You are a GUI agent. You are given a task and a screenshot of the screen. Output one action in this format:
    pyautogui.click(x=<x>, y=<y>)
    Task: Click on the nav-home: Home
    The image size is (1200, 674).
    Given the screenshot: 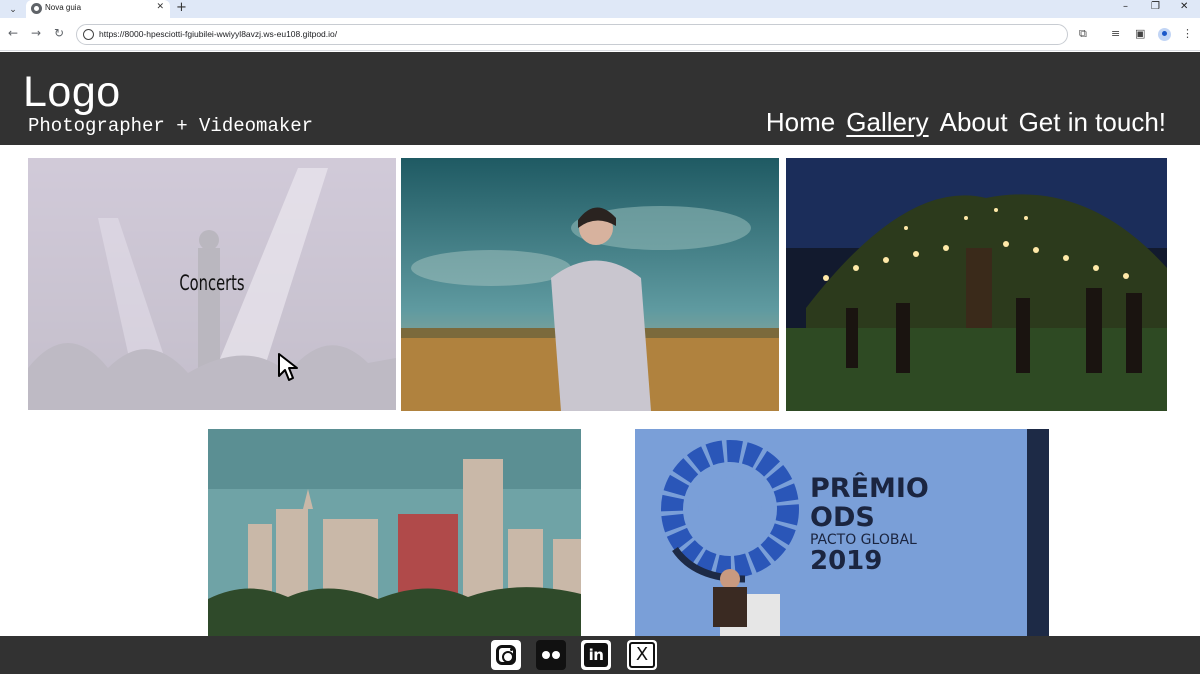 What is the action you would take?
    pyautogui.click(x=800, y=122)
    